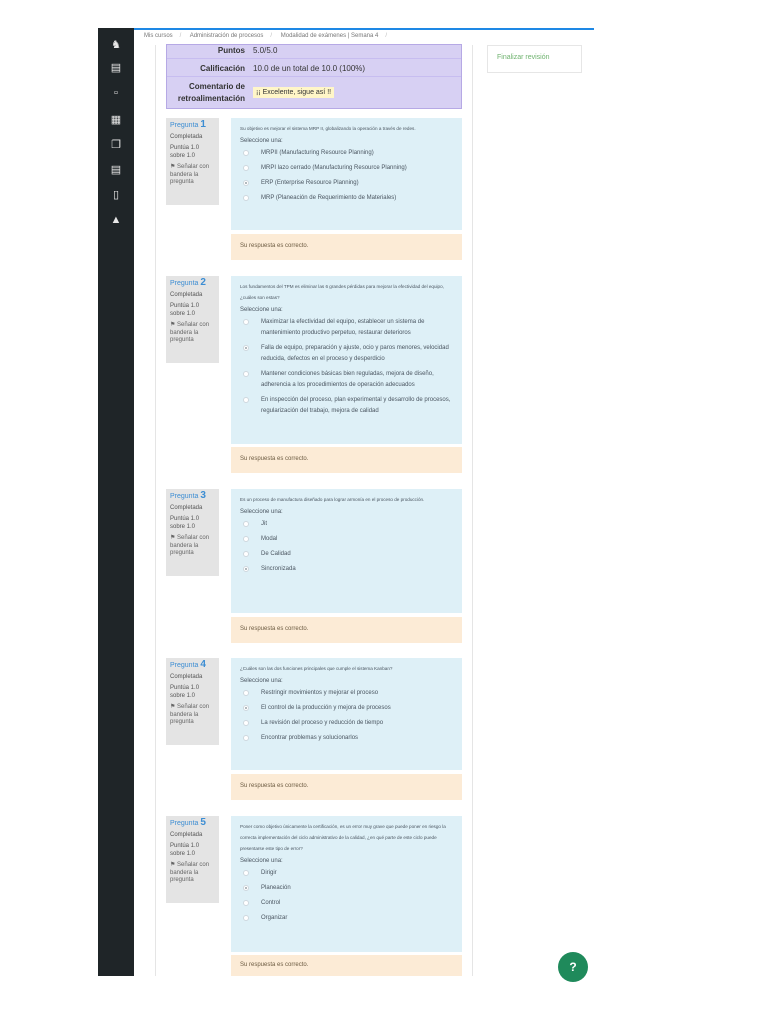 This screenshot has width=768, height=1024. Describe the element at coordinates (346, 554) in the screenshot. I see `answer-option: De Calidad` at that location.